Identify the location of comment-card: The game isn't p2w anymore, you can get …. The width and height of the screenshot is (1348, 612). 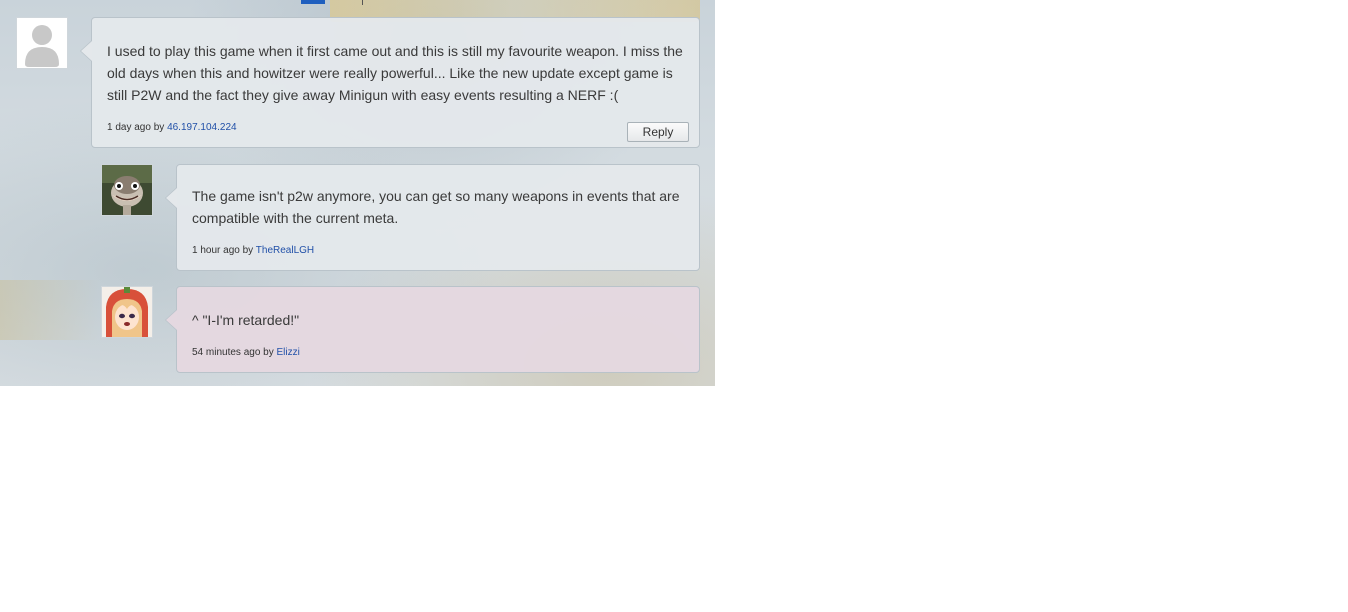
(432, 217).